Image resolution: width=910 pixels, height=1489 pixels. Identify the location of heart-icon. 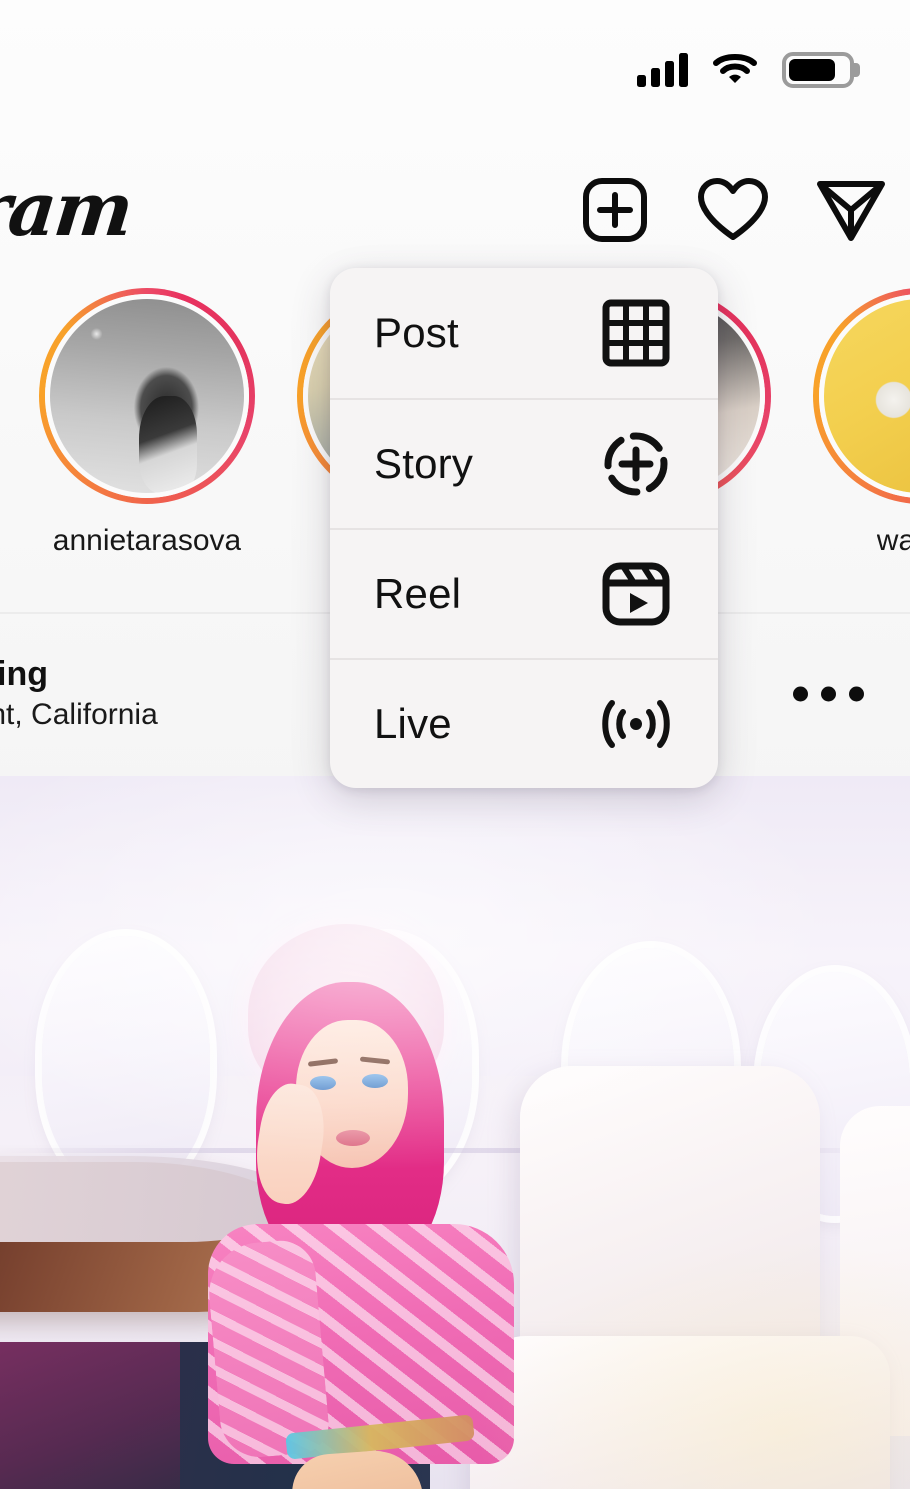
(733, 209).